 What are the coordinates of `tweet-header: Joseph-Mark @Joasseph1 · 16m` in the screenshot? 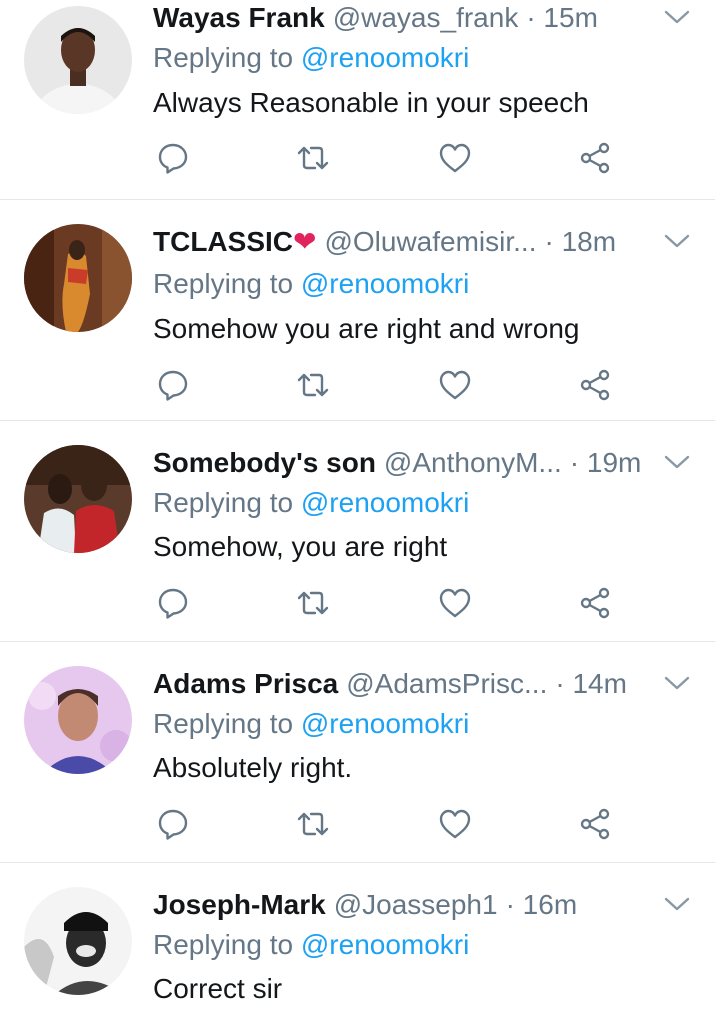 It's located at (404, 905).